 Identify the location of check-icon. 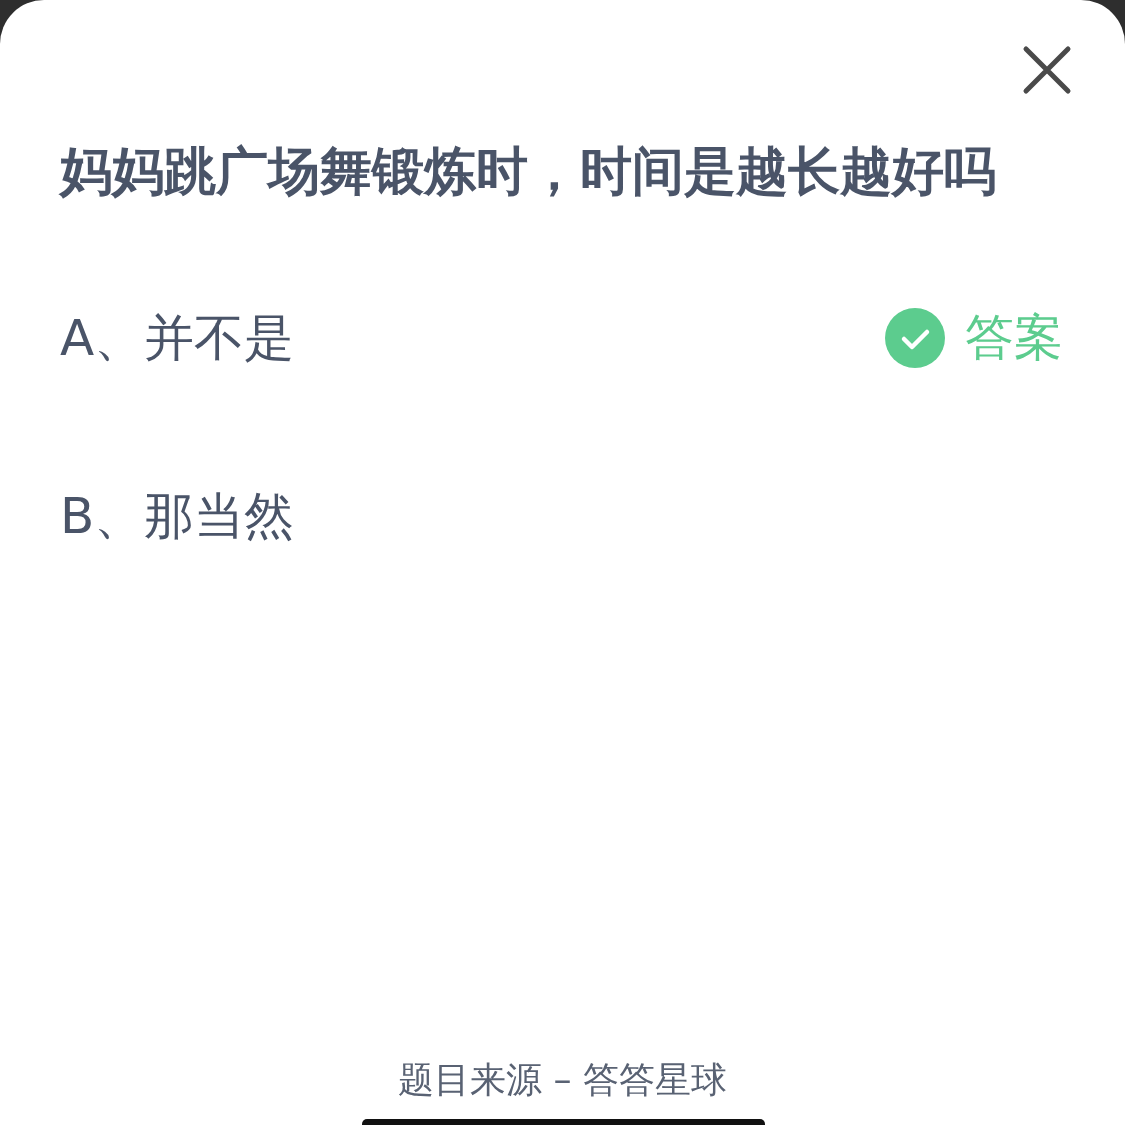
(915, 338).